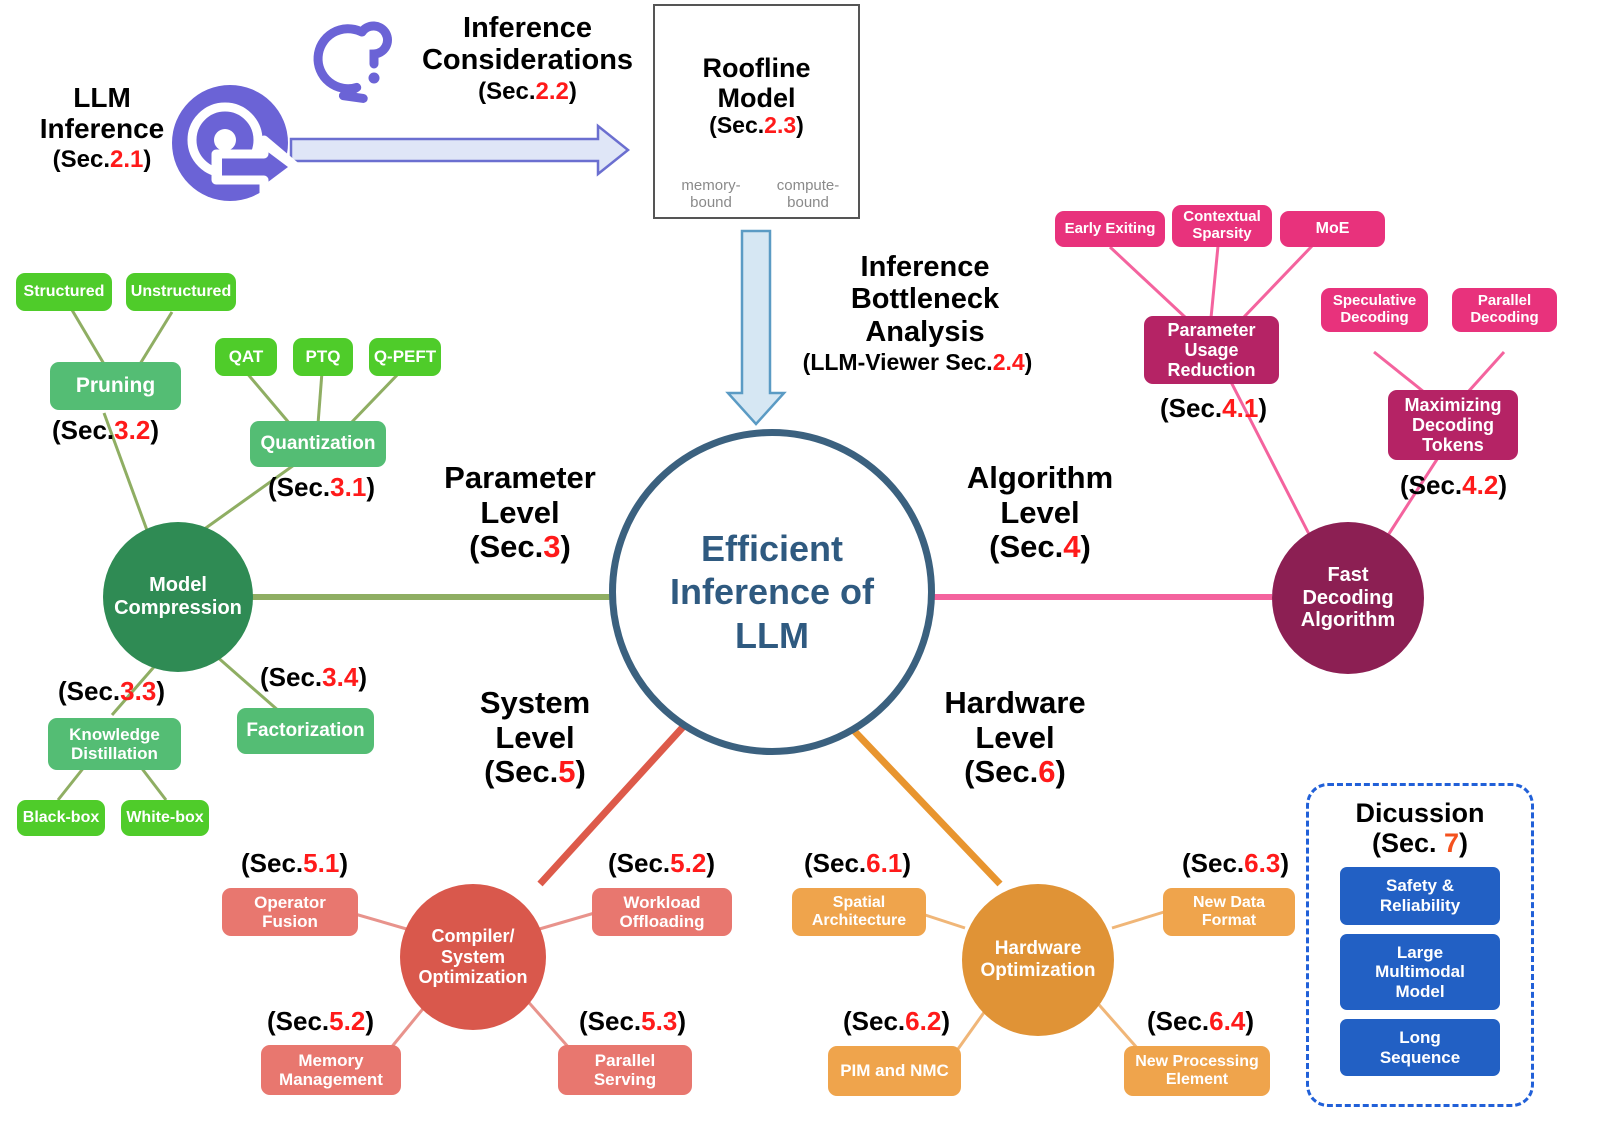 The image size is (1598, 1128). I want to click on fd-line2: Decoding, so click(1348, 597).